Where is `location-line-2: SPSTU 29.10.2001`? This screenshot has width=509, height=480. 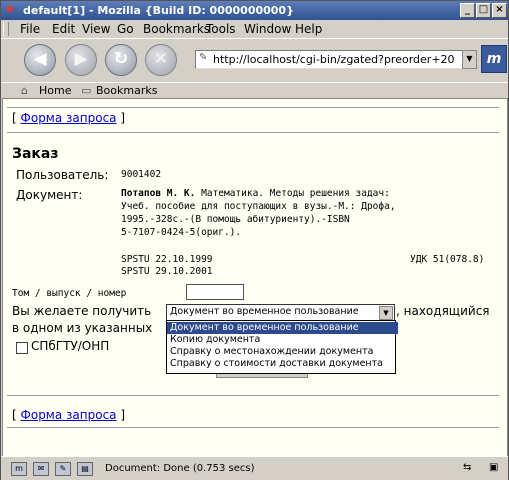 location-line-2: SPSTU 29.10.2001 is located at coordinates (167, 271).